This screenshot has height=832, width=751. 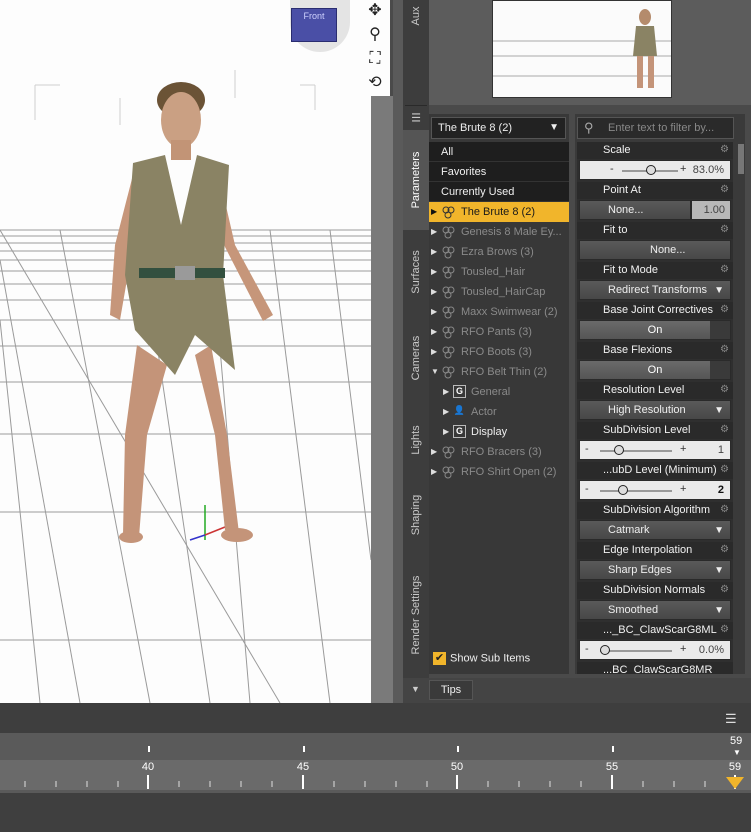 I want to click on param-claw-scar-ml: ..._BC_ClawScarG8ML ⚙ - +0.0%, so click(x=655, y=642).